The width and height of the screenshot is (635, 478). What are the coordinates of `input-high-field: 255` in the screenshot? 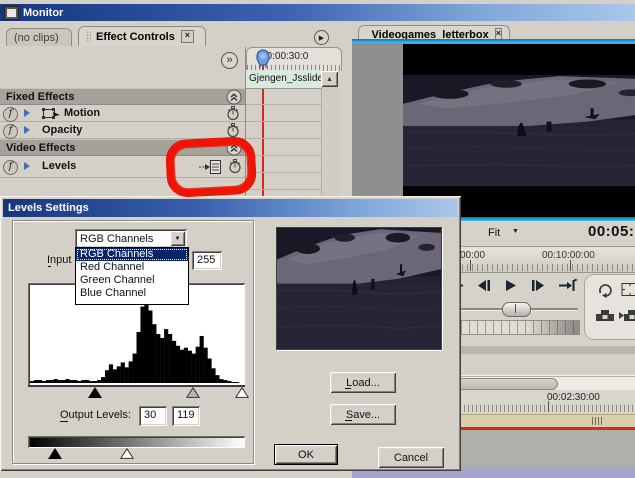 It's located at (207, 260).